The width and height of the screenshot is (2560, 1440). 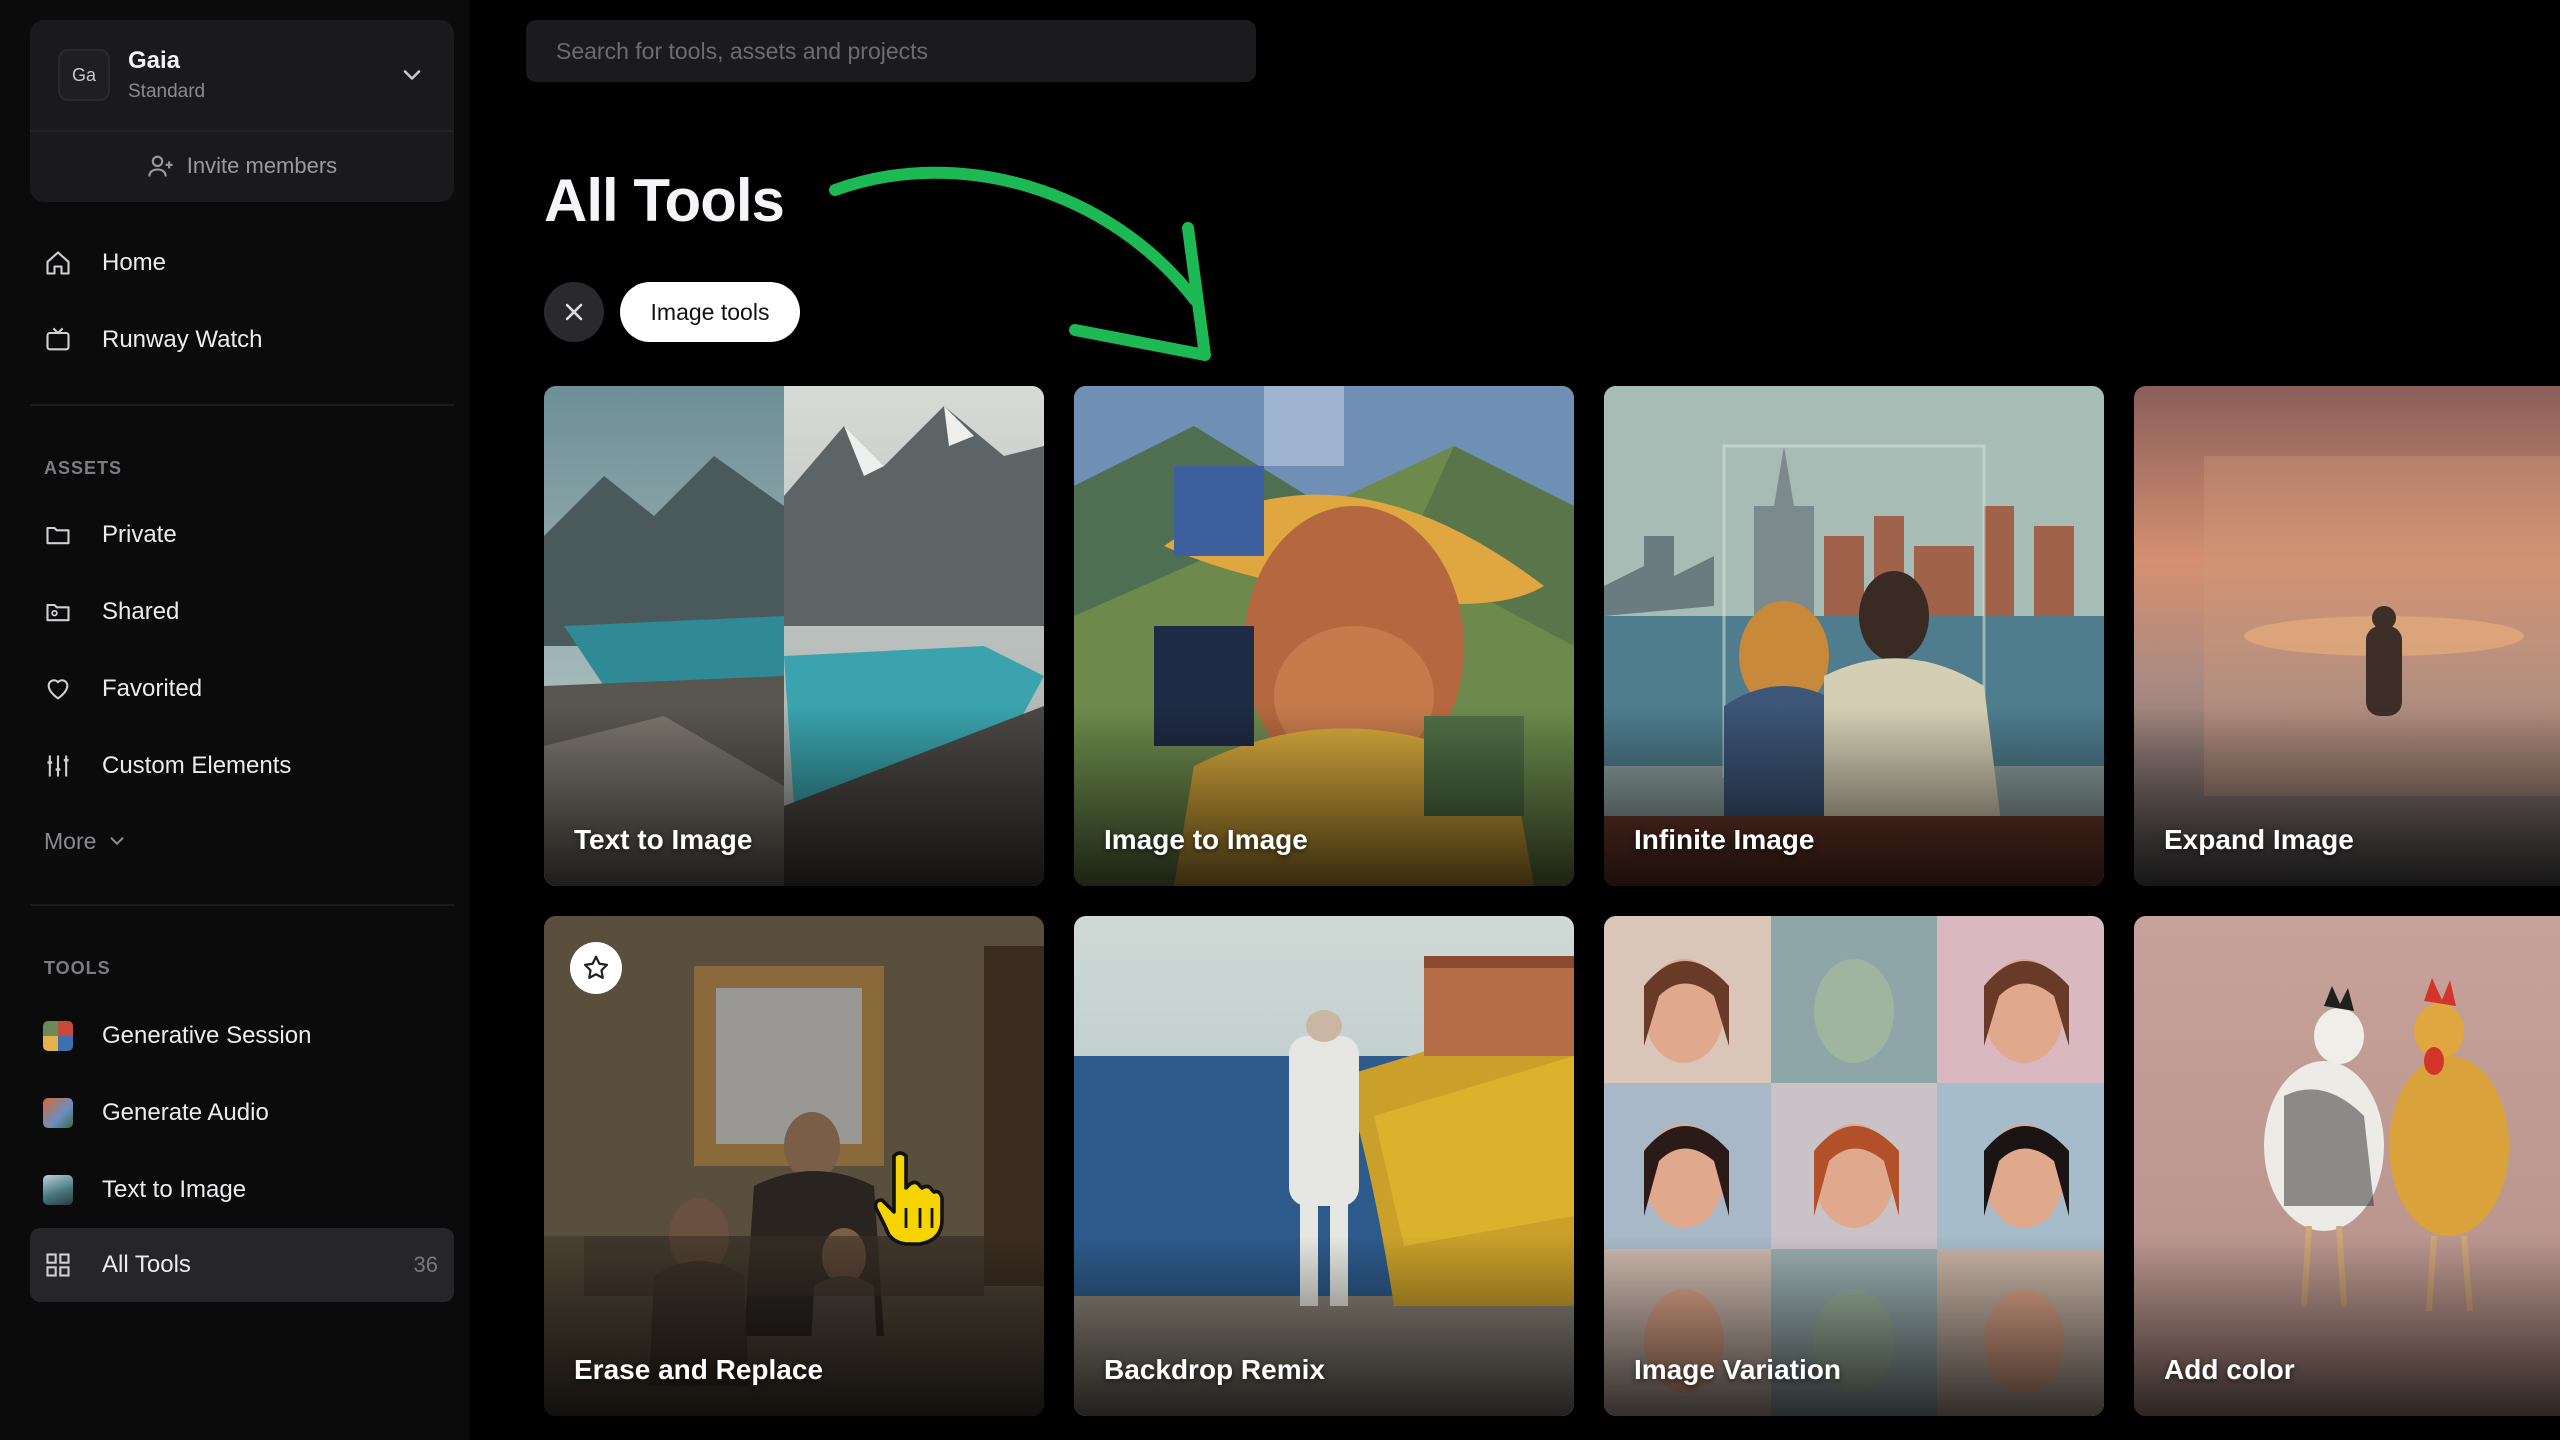 I want to click on card-label: Backdrop Remix, so click(x=1214, y=1369).